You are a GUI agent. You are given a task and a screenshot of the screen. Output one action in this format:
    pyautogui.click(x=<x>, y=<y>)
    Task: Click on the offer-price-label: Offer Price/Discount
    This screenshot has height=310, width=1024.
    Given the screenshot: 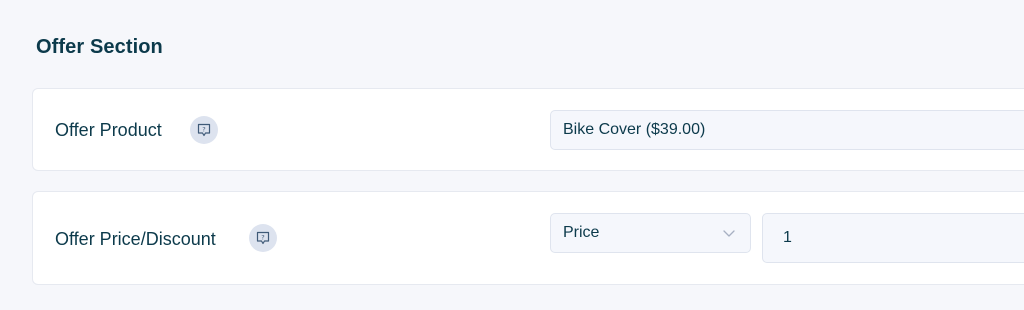 What is the action you would take?
    pyautogui.click(x=135, y=239)
    